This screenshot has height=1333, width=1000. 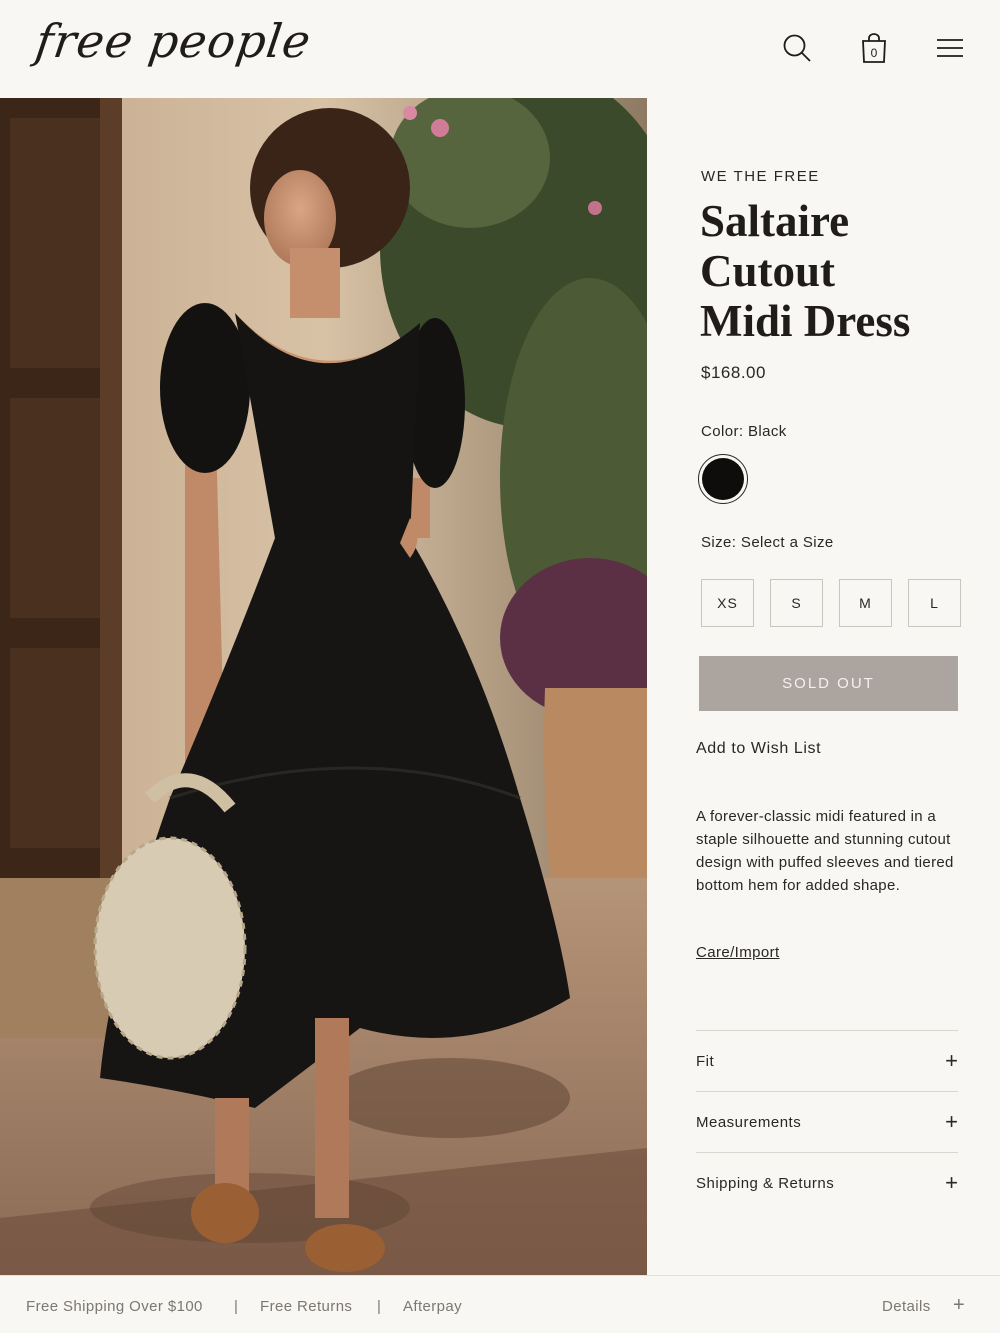 I want to click on product-title-line: Cutout, so click(x=768, y=271).